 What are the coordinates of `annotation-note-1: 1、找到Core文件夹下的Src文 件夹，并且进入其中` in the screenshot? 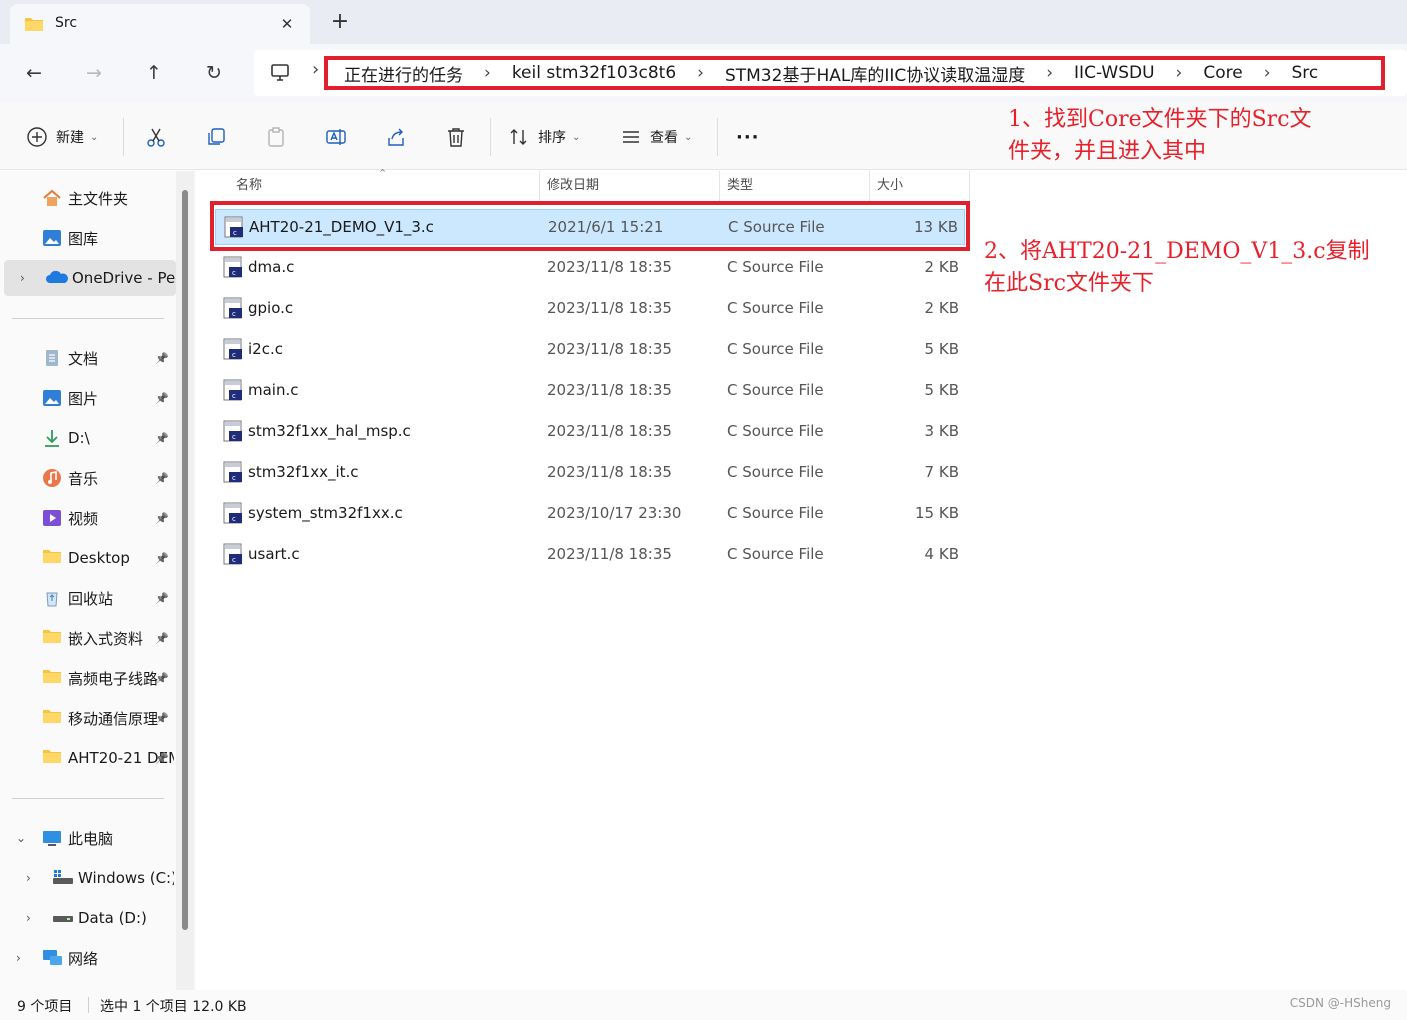 It's located at (1160, 136).